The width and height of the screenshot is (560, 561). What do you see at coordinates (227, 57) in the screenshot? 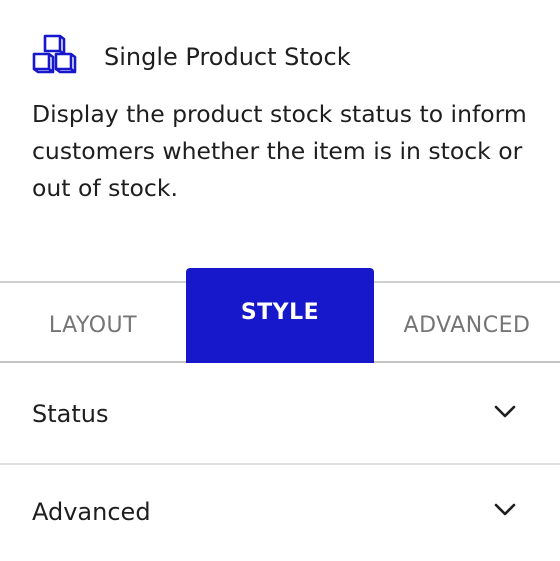
I see `block-title: Single Product Stock` at bounding box center [227, 57].